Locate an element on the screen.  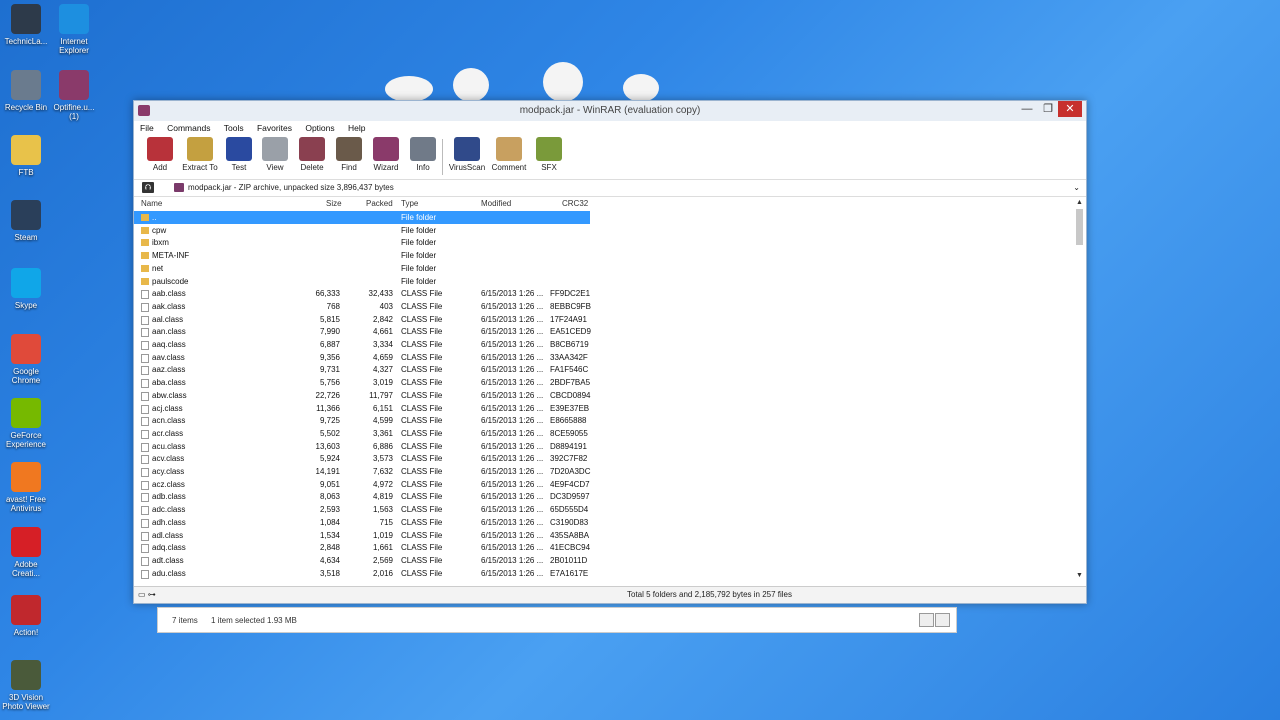
folder-row: paulscode File folder is located at coordinates (362, 281).